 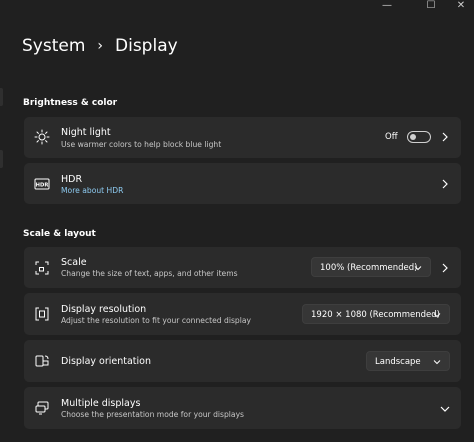 I want to click on minimize-button: —, so click(x=387, y=7).